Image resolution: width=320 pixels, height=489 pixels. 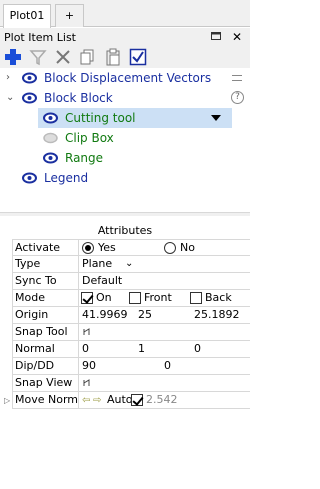 What do you see at coordinates (216, 118) in the screenshot?
I see `dropdown-arrow-icon` at bounding box center [216, 118].